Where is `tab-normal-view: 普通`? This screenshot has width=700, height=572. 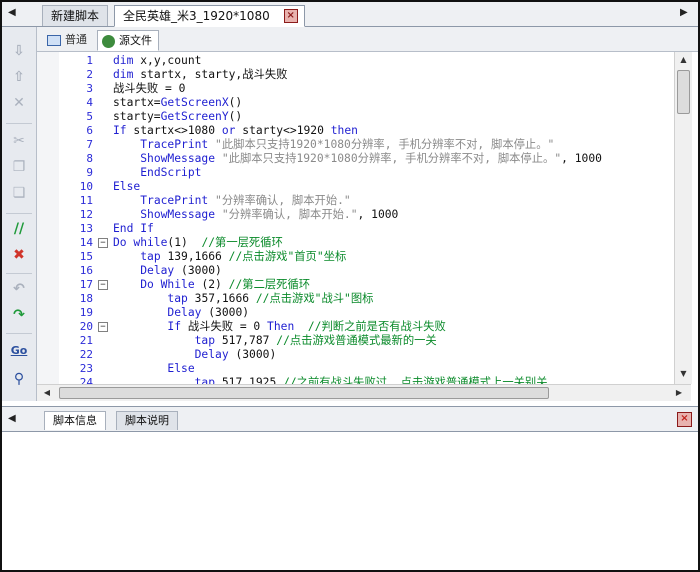 tab-normal-view: 普通 is located at coordinates (67, 39).